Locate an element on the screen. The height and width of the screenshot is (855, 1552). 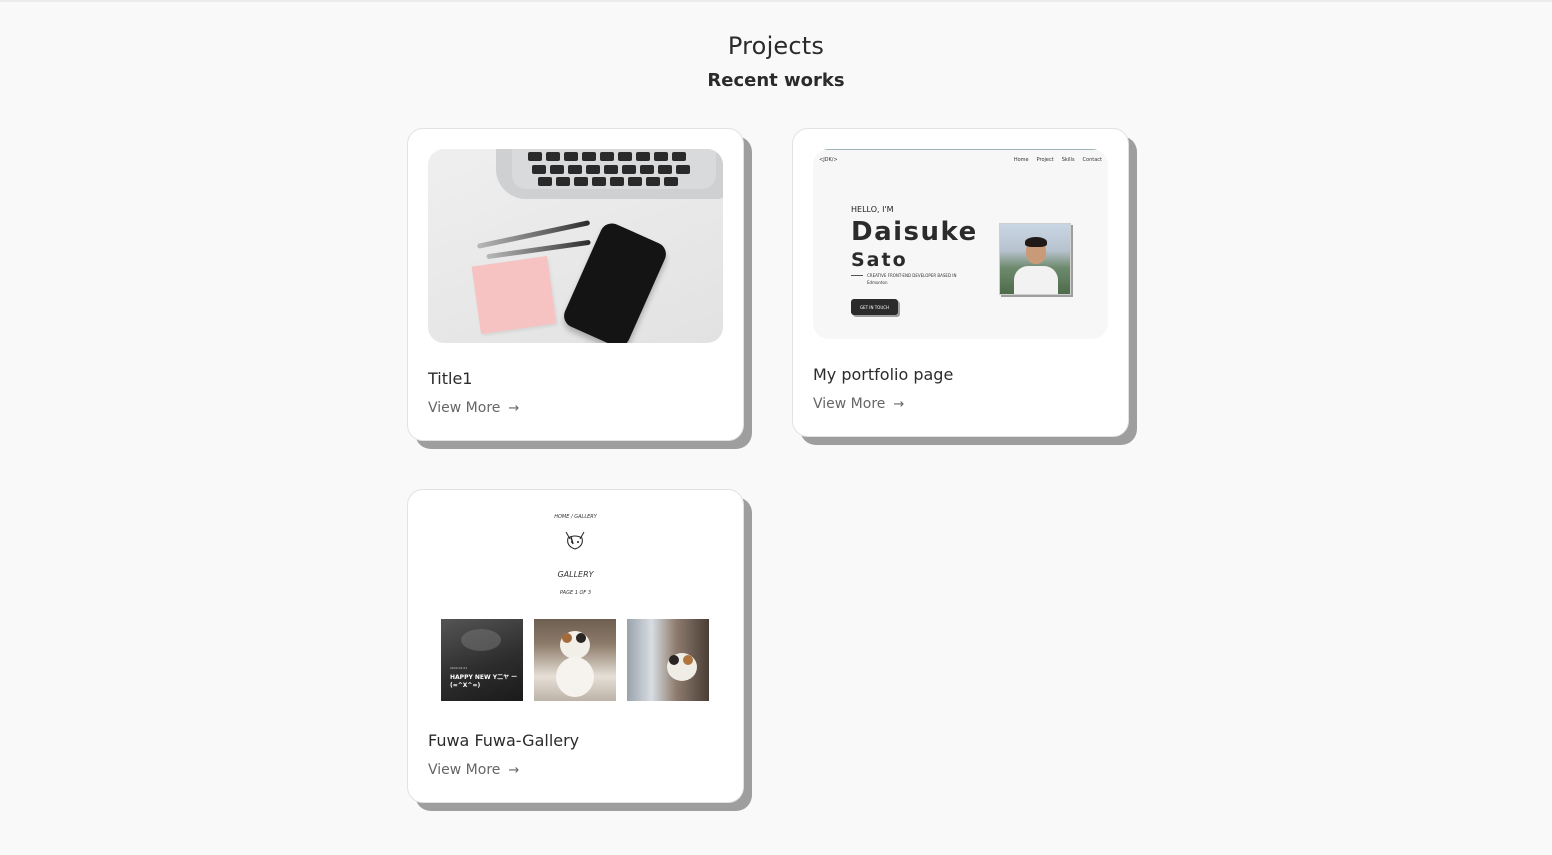
phone-illustration is located at coordinates (615, 281).